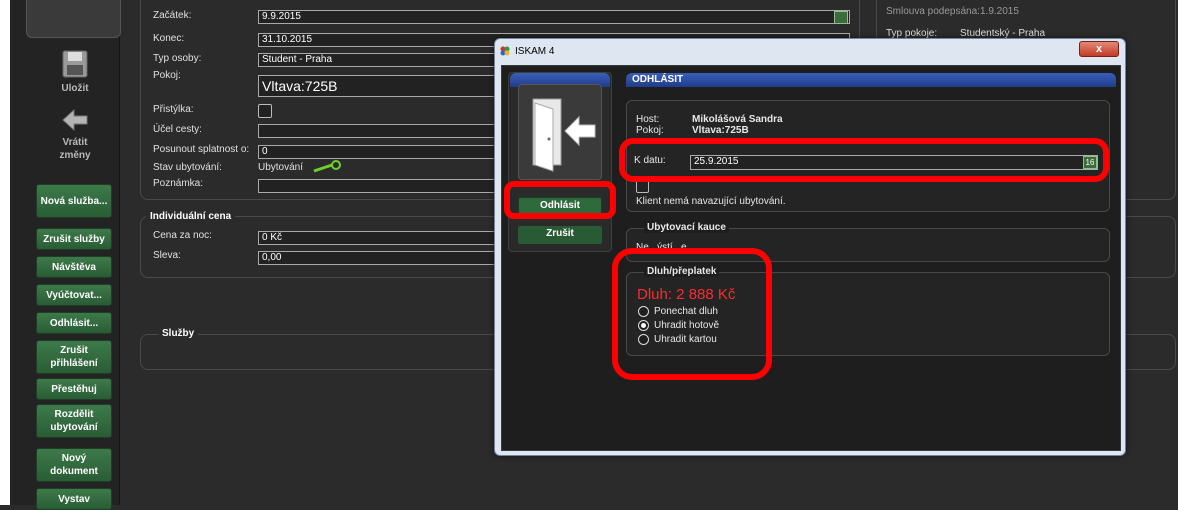 The width and height of the screenshot is (1178, 510). I want to click on no-followup-text: Klient nemá navazující ubytování., so click(711, 201).